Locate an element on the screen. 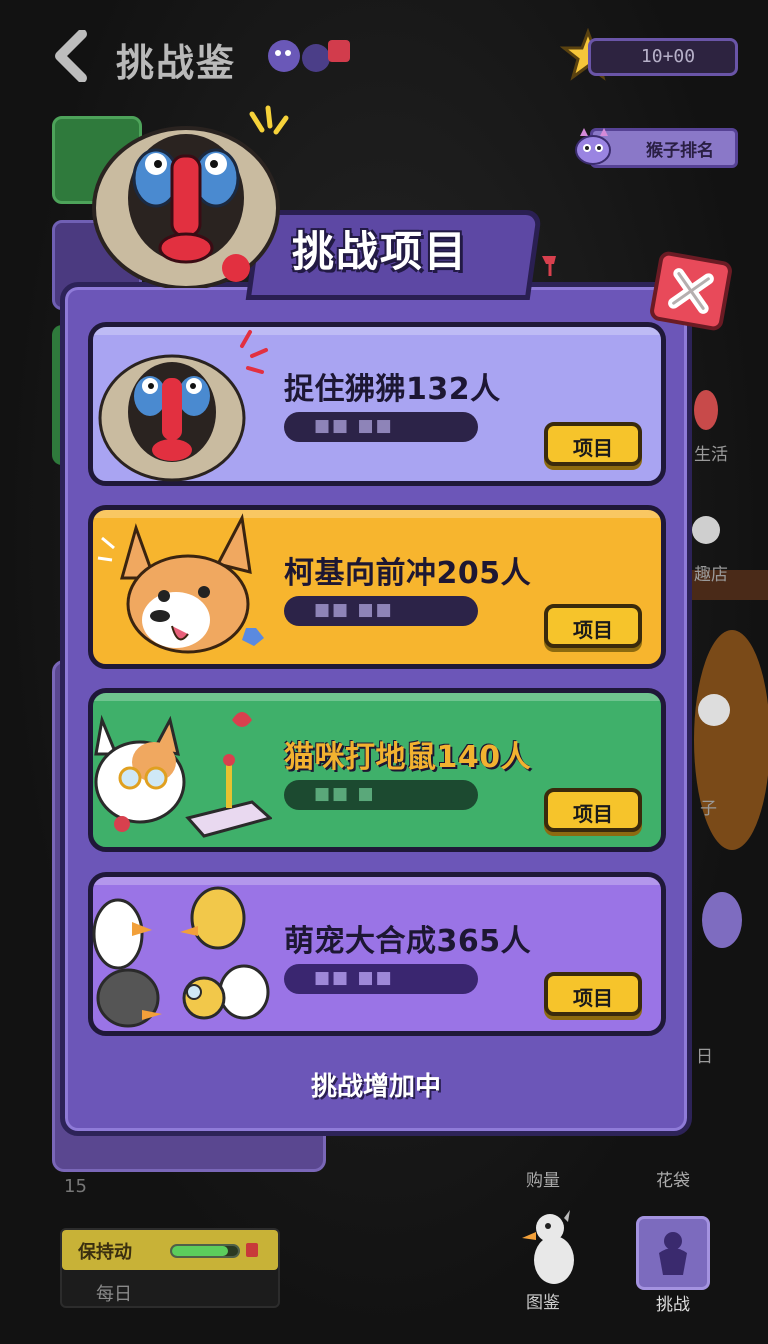  background-scene-right is located at coordinates (730, 669).